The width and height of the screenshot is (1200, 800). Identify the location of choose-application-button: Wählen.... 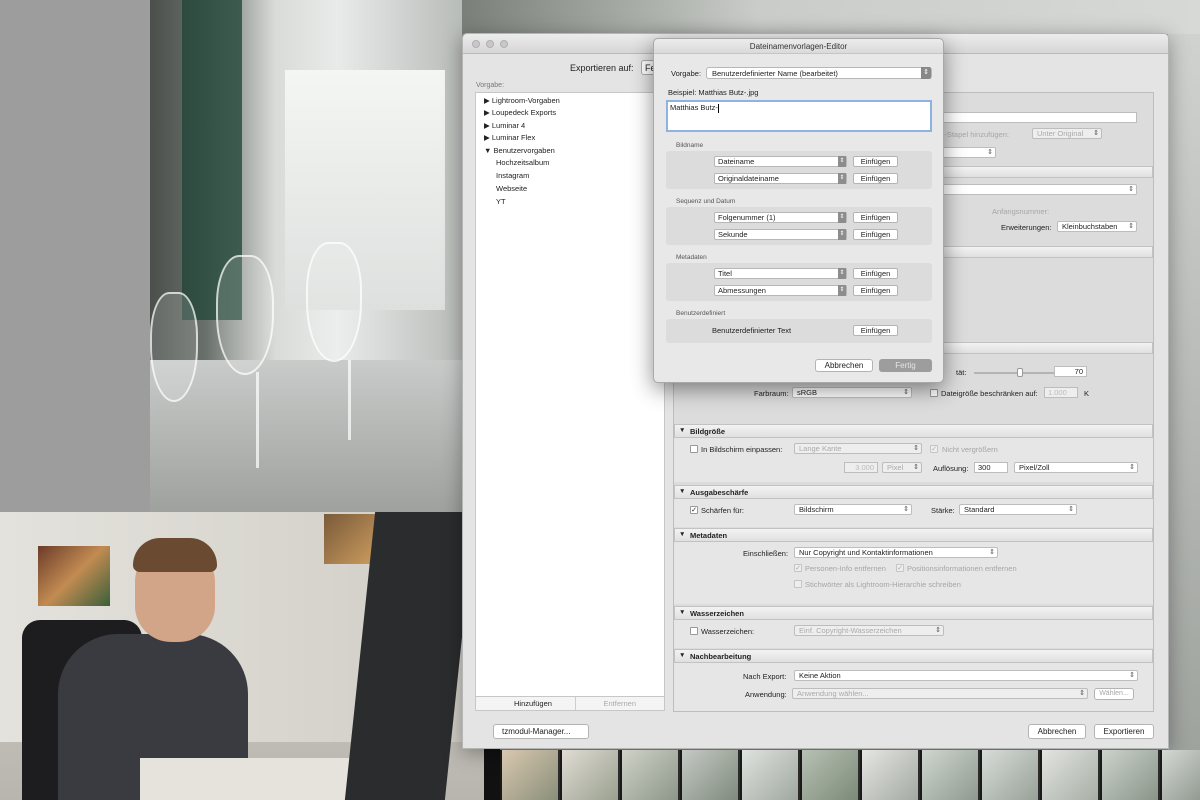
(1114, 694).